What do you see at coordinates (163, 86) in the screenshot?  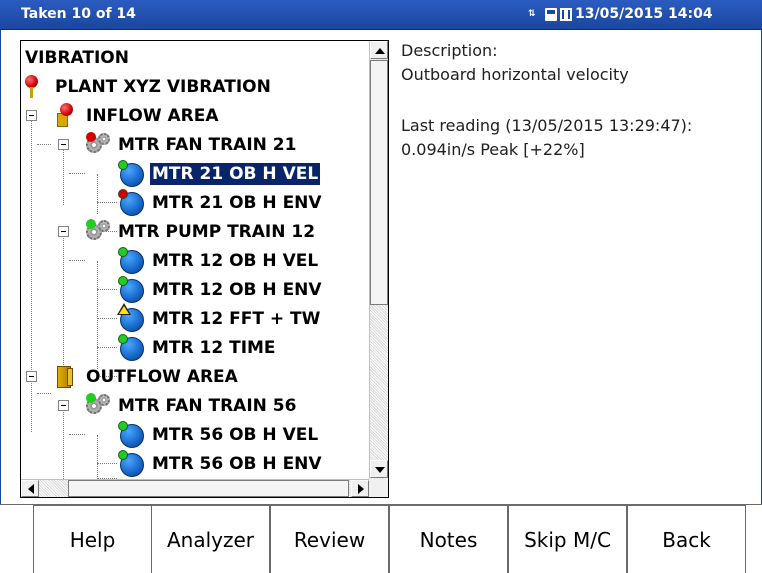 I see `tree-node-label: PLANT XYZ VIBRATION` at bounding box center [163, 86].